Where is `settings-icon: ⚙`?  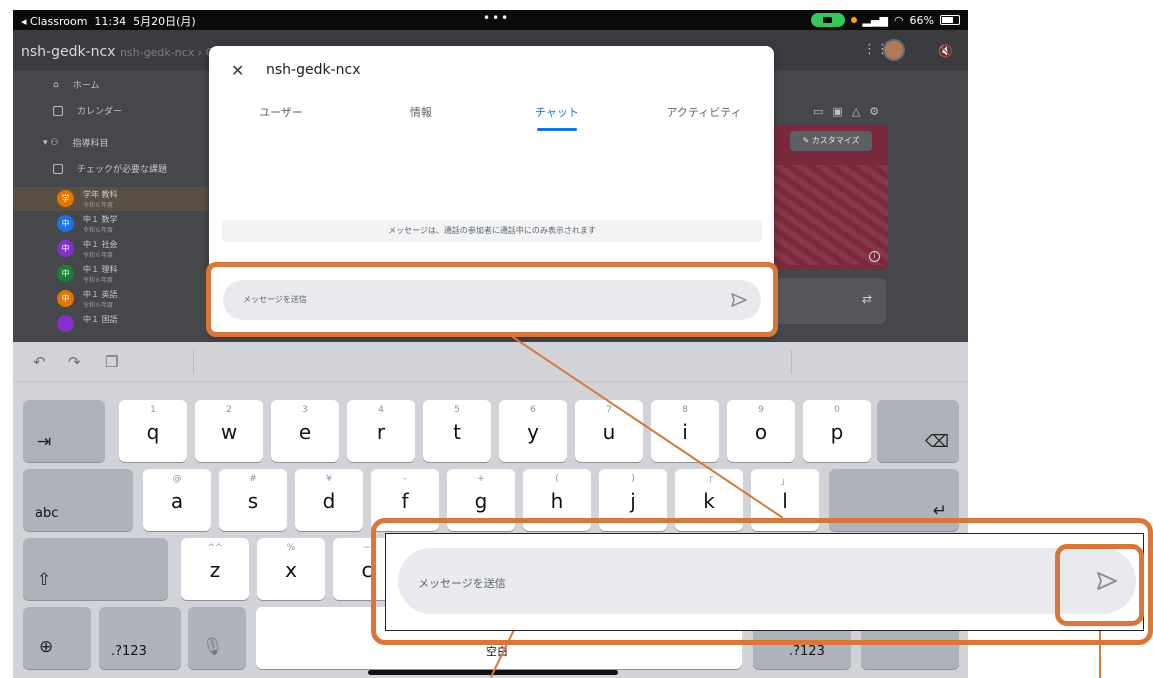
settings-icon: ⚙ is located at coordinates (878, 111).